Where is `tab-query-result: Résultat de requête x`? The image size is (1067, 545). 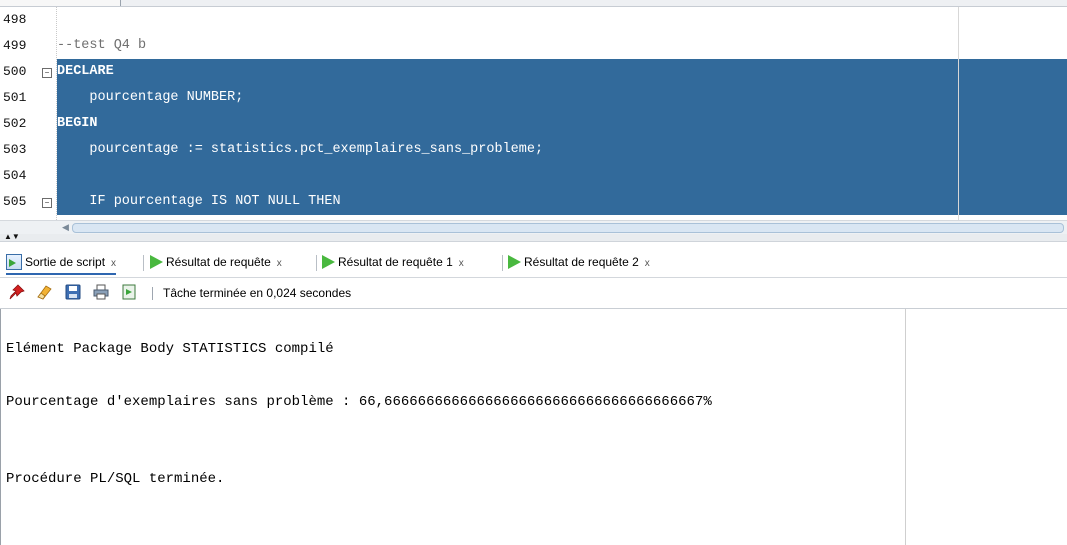
tab-query-result: Résultat de requête x is located at coordinates (216, 262).